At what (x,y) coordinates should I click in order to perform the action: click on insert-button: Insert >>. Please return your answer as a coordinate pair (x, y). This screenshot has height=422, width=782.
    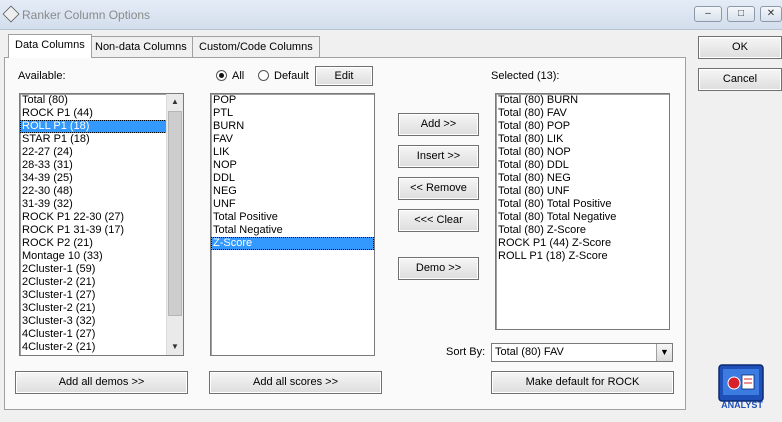
    Looking at the image, I should click on (438, 156).